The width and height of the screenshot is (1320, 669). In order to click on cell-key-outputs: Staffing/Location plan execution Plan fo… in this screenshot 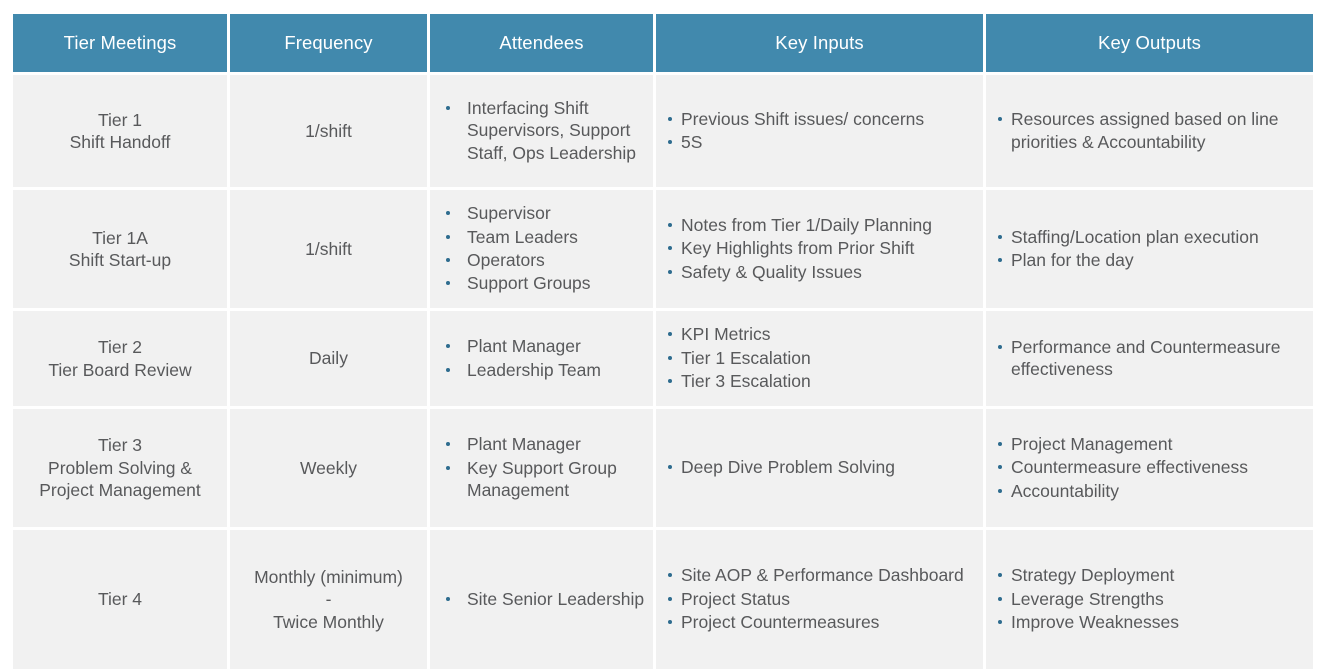, I will do `click(1149, 247)`.